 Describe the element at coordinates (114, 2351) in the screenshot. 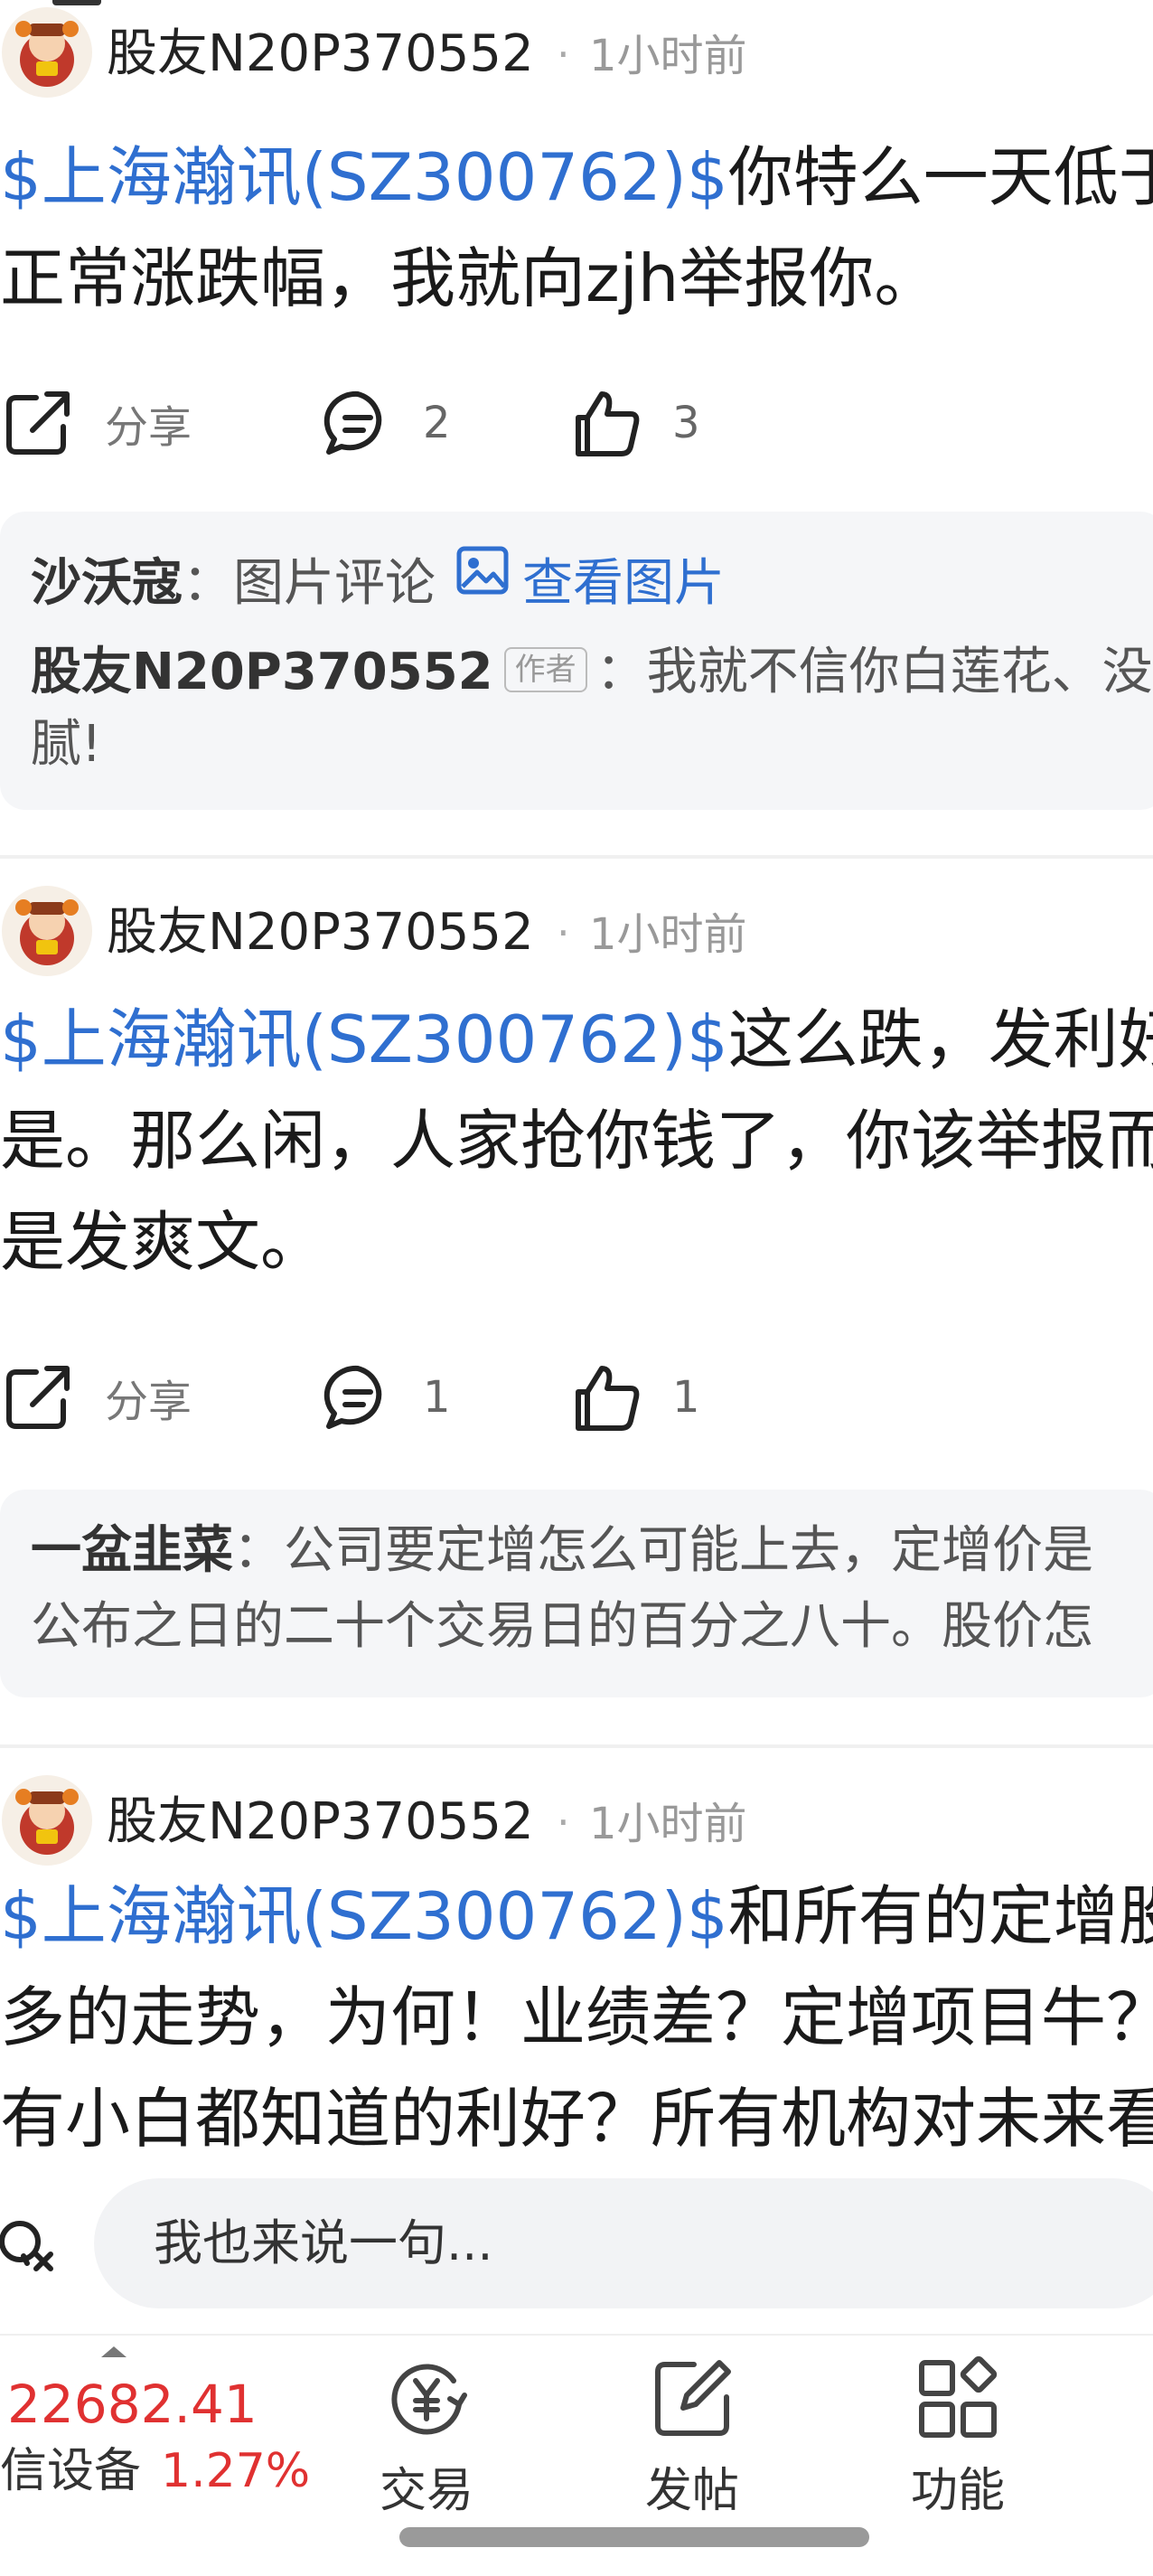

I see `caret-up-icon` at that location.